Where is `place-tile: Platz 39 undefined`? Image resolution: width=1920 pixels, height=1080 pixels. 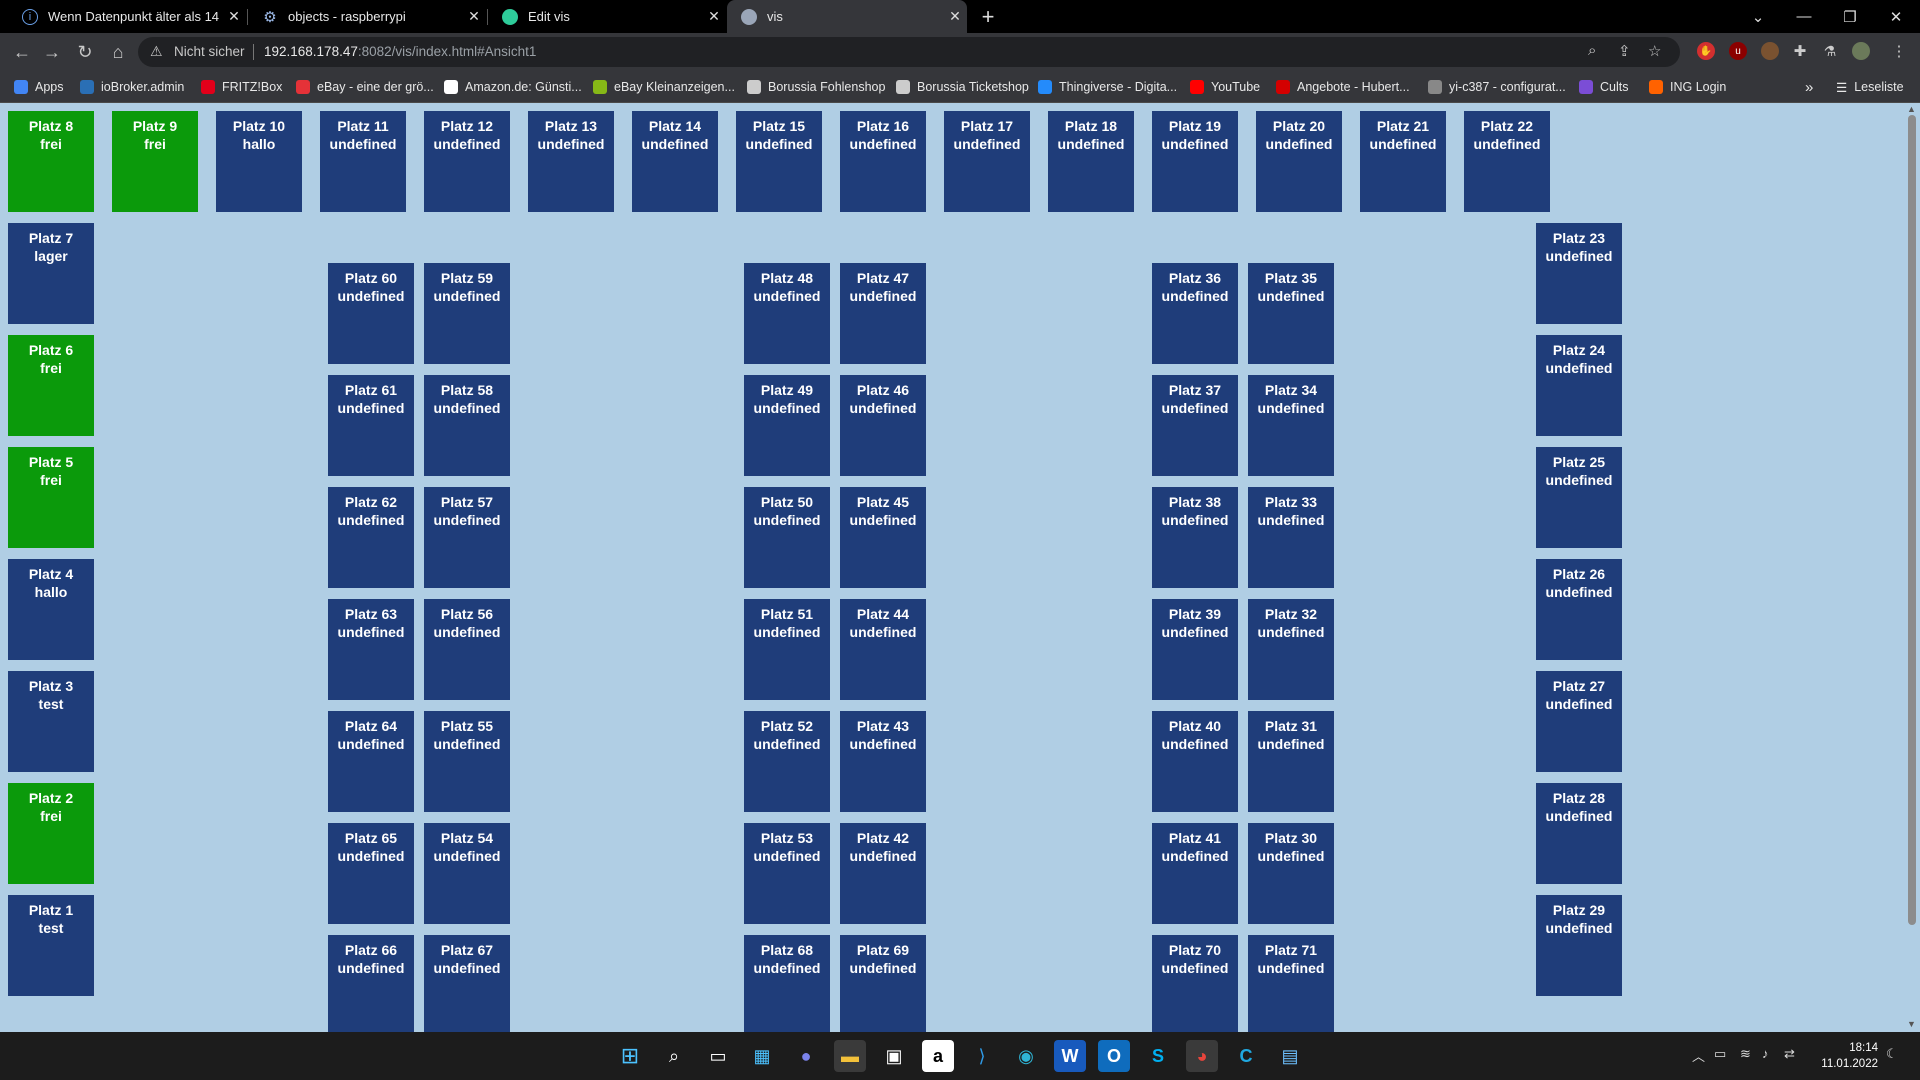
place-tile: Platz 39 undefined is located at coordinates (1195, 649).